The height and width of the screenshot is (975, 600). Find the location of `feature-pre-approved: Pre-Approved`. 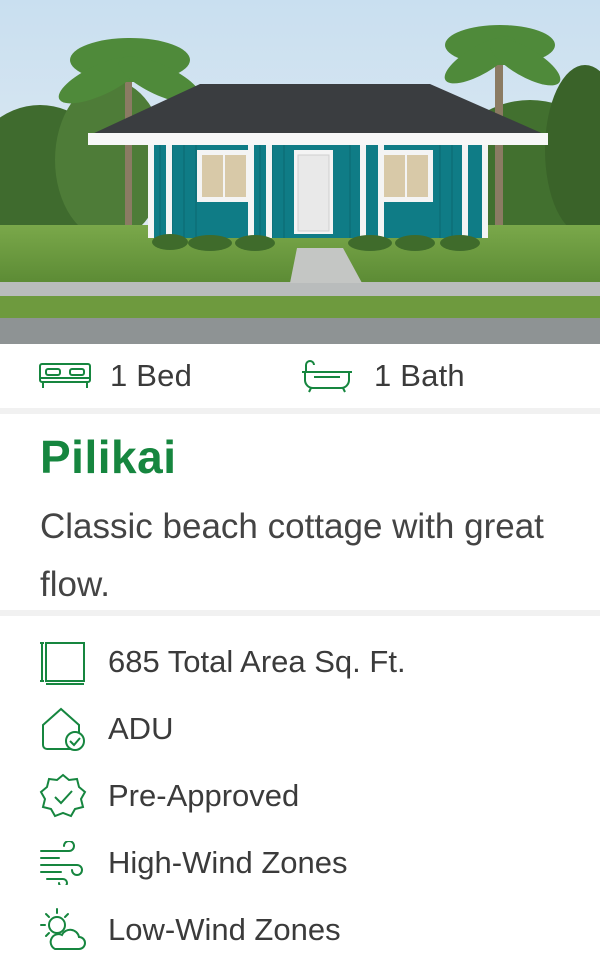

feature-pre-approved: Pre-Approved is located at coordinates (300, 795).